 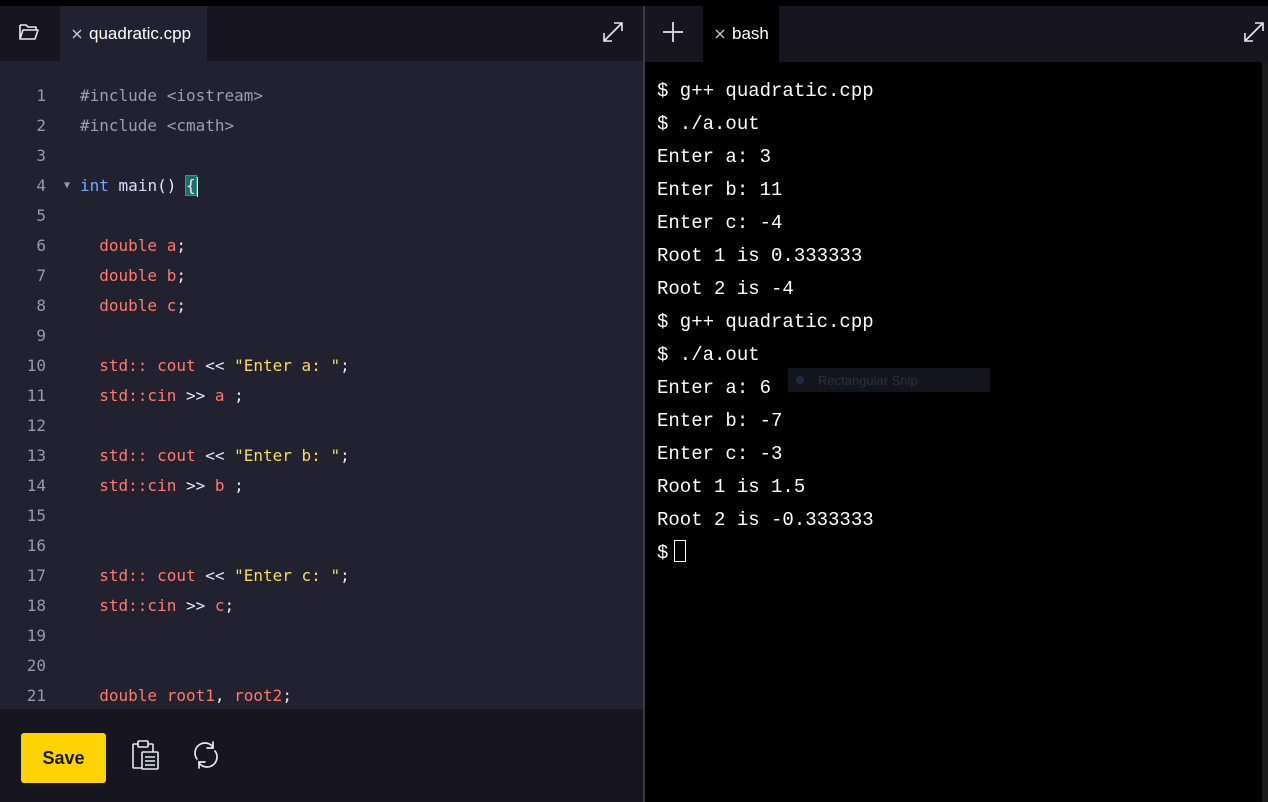 What do you see at coordinates (322, 276) in the screenshot?
I see `code-line: 7 double b;` at bounding box center [322, 276].